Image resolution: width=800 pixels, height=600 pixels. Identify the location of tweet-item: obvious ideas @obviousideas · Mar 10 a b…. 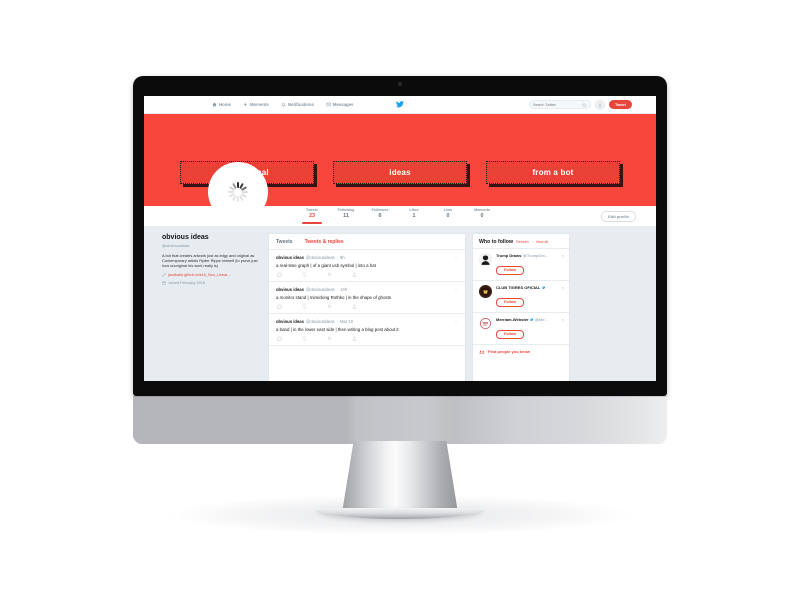
(367, 330).